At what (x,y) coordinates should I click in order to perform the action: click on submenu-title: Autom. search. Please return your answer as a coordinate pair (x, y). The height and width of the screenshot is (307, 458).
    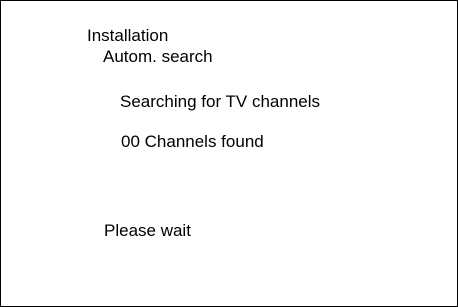
    Looking at the image, I should click on (158, 56).